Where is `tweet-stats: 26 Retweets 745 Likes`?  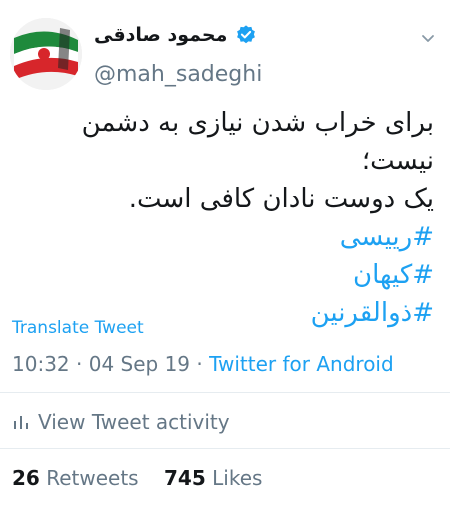 tweet-stats: 26 Retweets 745 Likes is located at coordinates (137, 478).